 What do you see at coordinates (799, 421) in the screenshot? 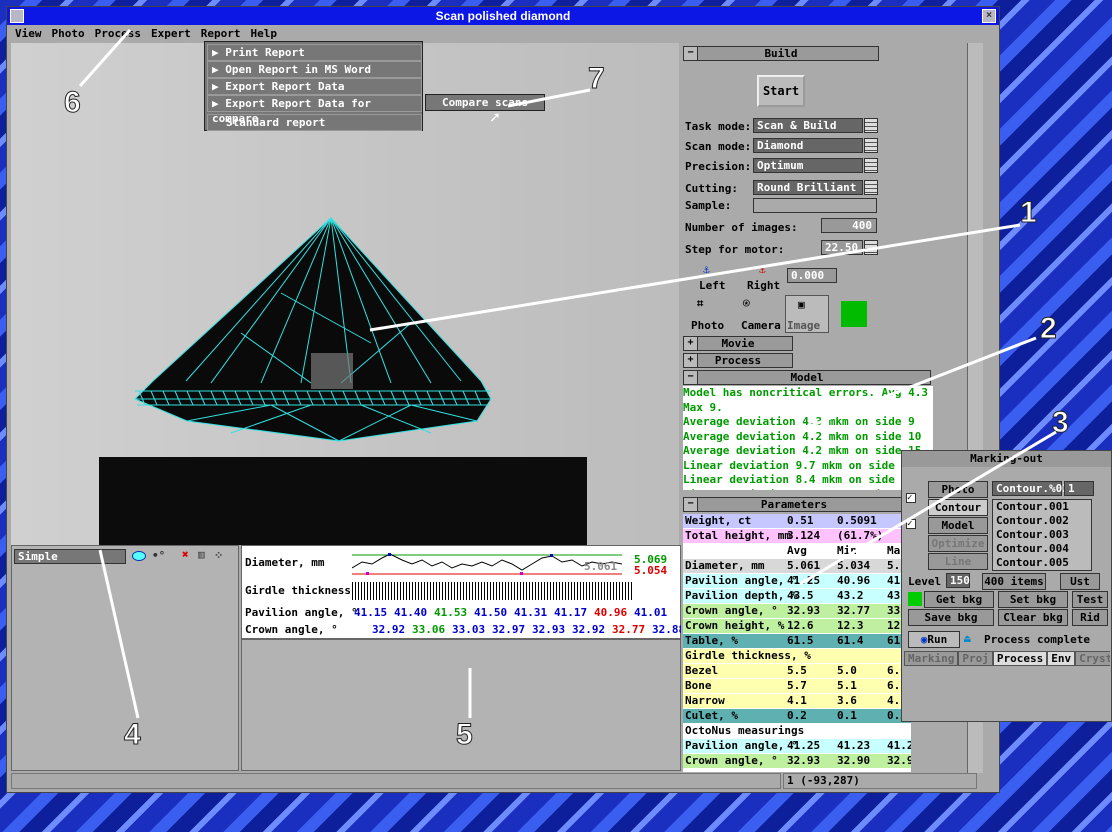
I see `model-log-line: Average deviation 4.3 mkm on side 9` at bounding box center [799, 421].